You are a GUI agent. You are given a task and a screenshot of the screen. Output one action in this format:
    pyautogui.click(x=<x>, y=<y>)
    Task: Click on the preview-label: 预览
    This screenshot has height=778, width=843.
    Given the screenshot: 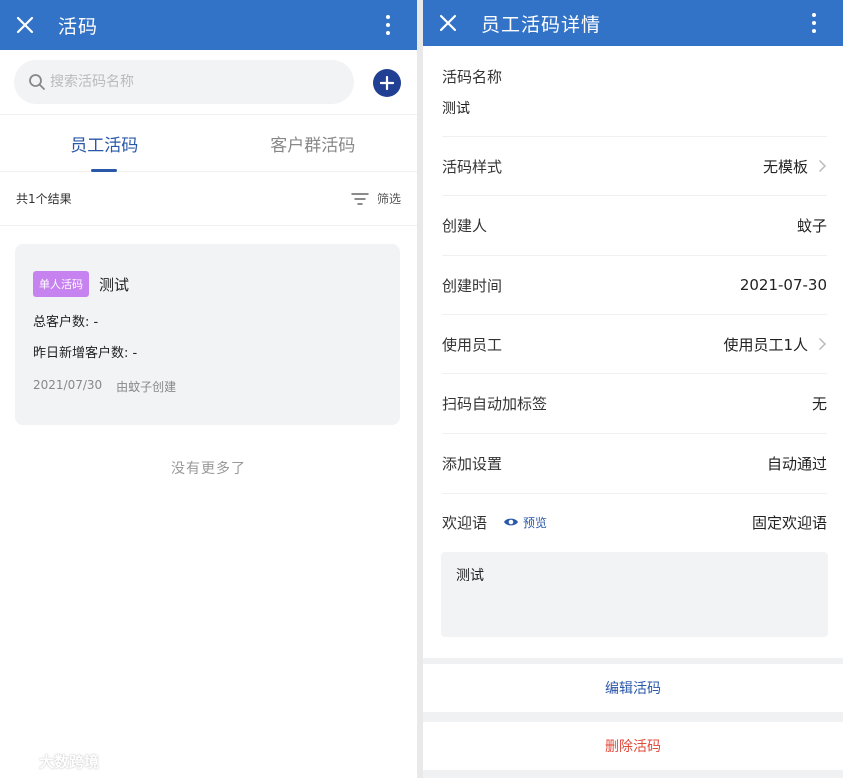 What is the action you would take?
    pyautogui.click(x=535, y=522)
    